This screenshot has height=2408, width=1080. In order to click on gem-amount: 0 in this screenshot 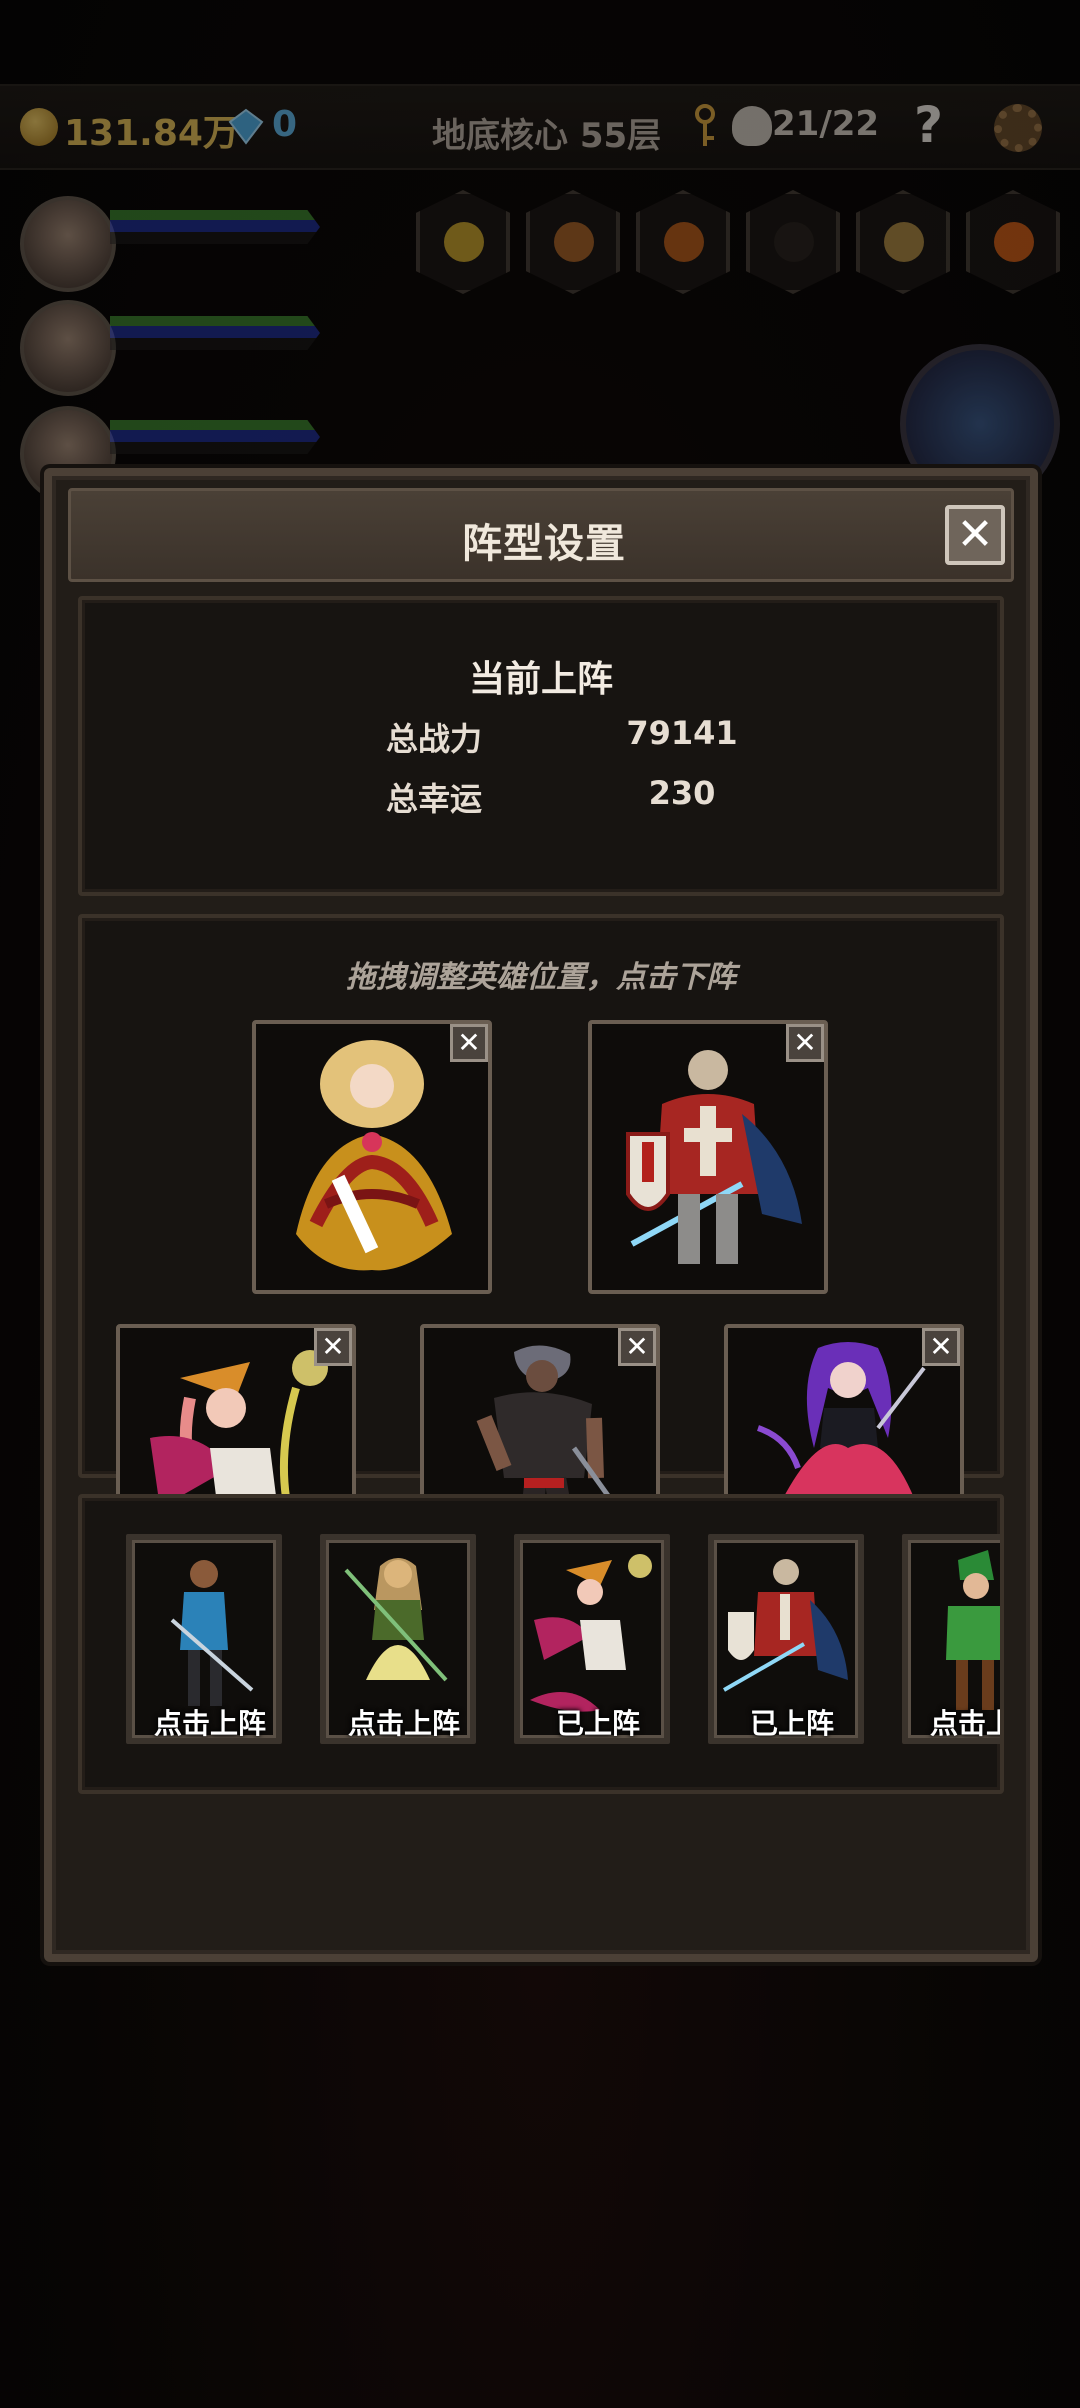, I will do `click(285, 124)`.